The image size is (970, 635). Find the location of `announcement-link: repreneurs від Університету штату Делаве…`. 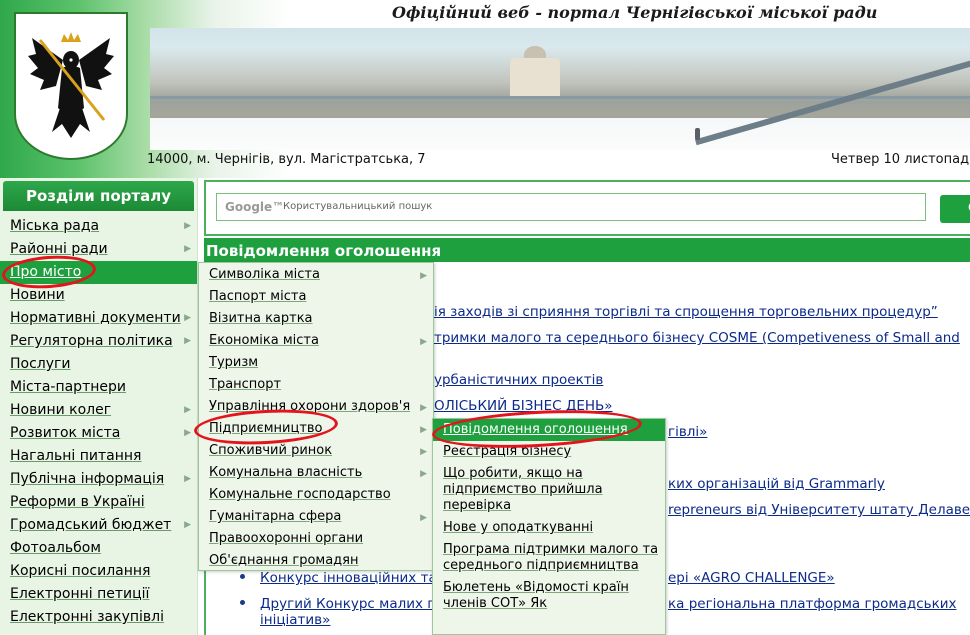

announcement-link: repreneurs від Університету штату Делаве… is located at coordinates (819, 510).